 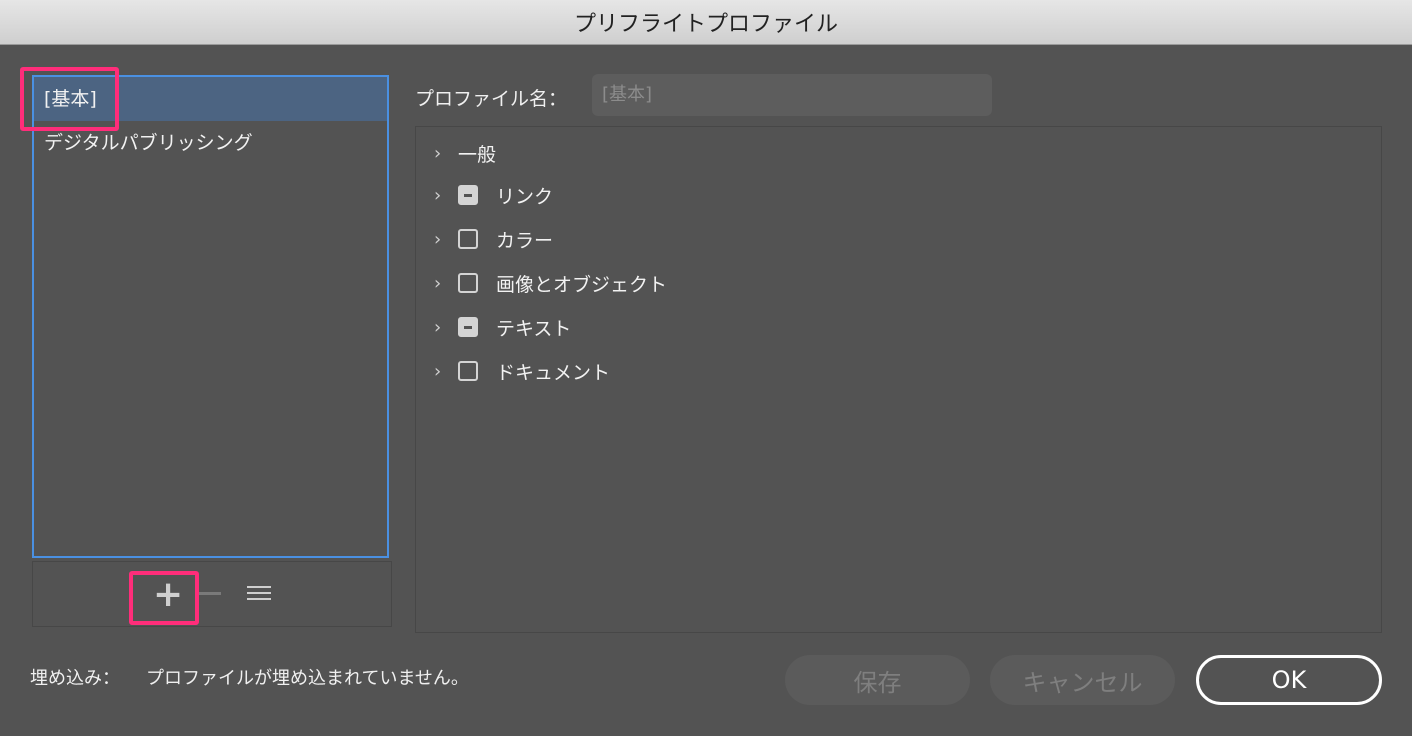 I want to click on tree-label: リンク, so click(x=525, y=196).